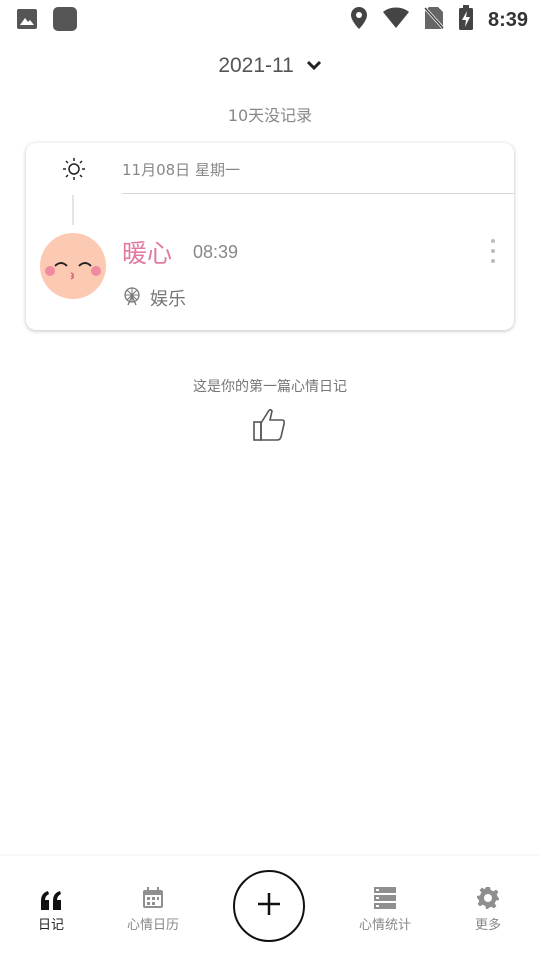 Image resolution: width=540 pixels, height=960 pixels. I want to click on entry-time: 08:39, so click(216, 252).